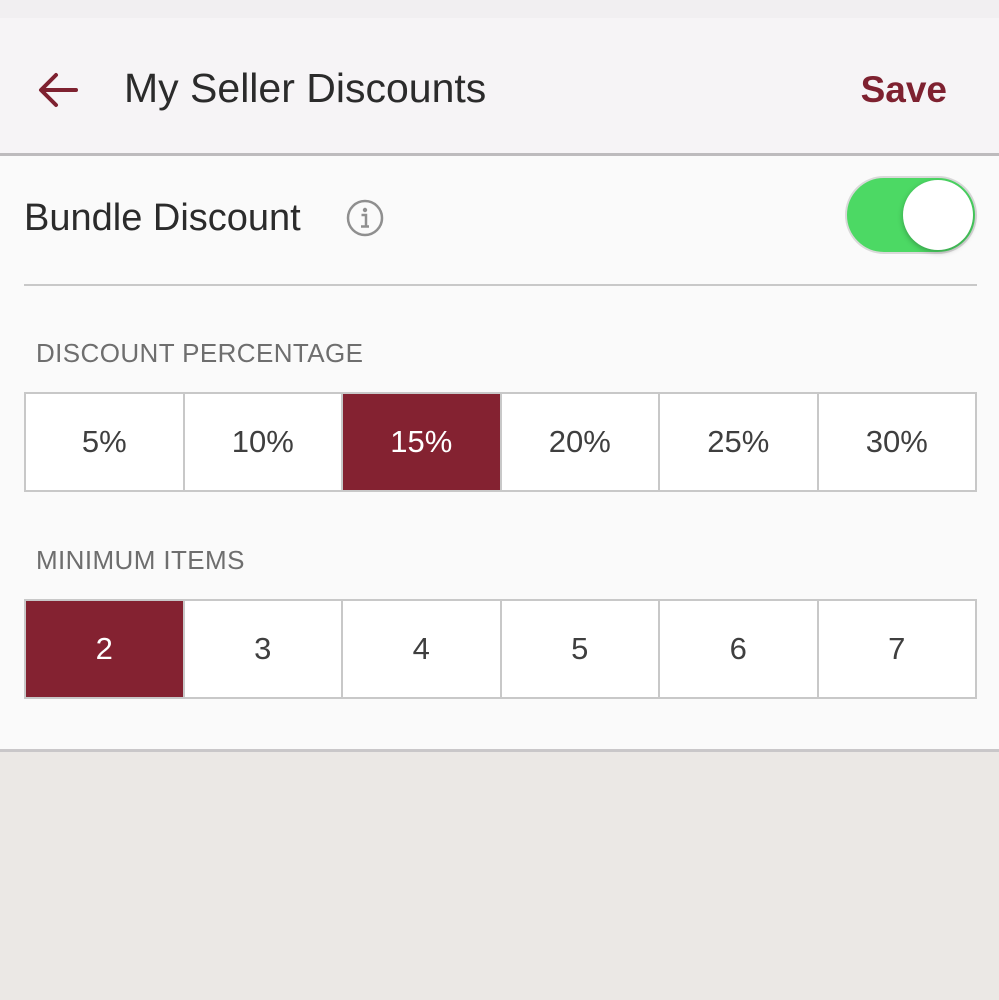  I want to click on discount-option-25: 25%, so click(739, 442).